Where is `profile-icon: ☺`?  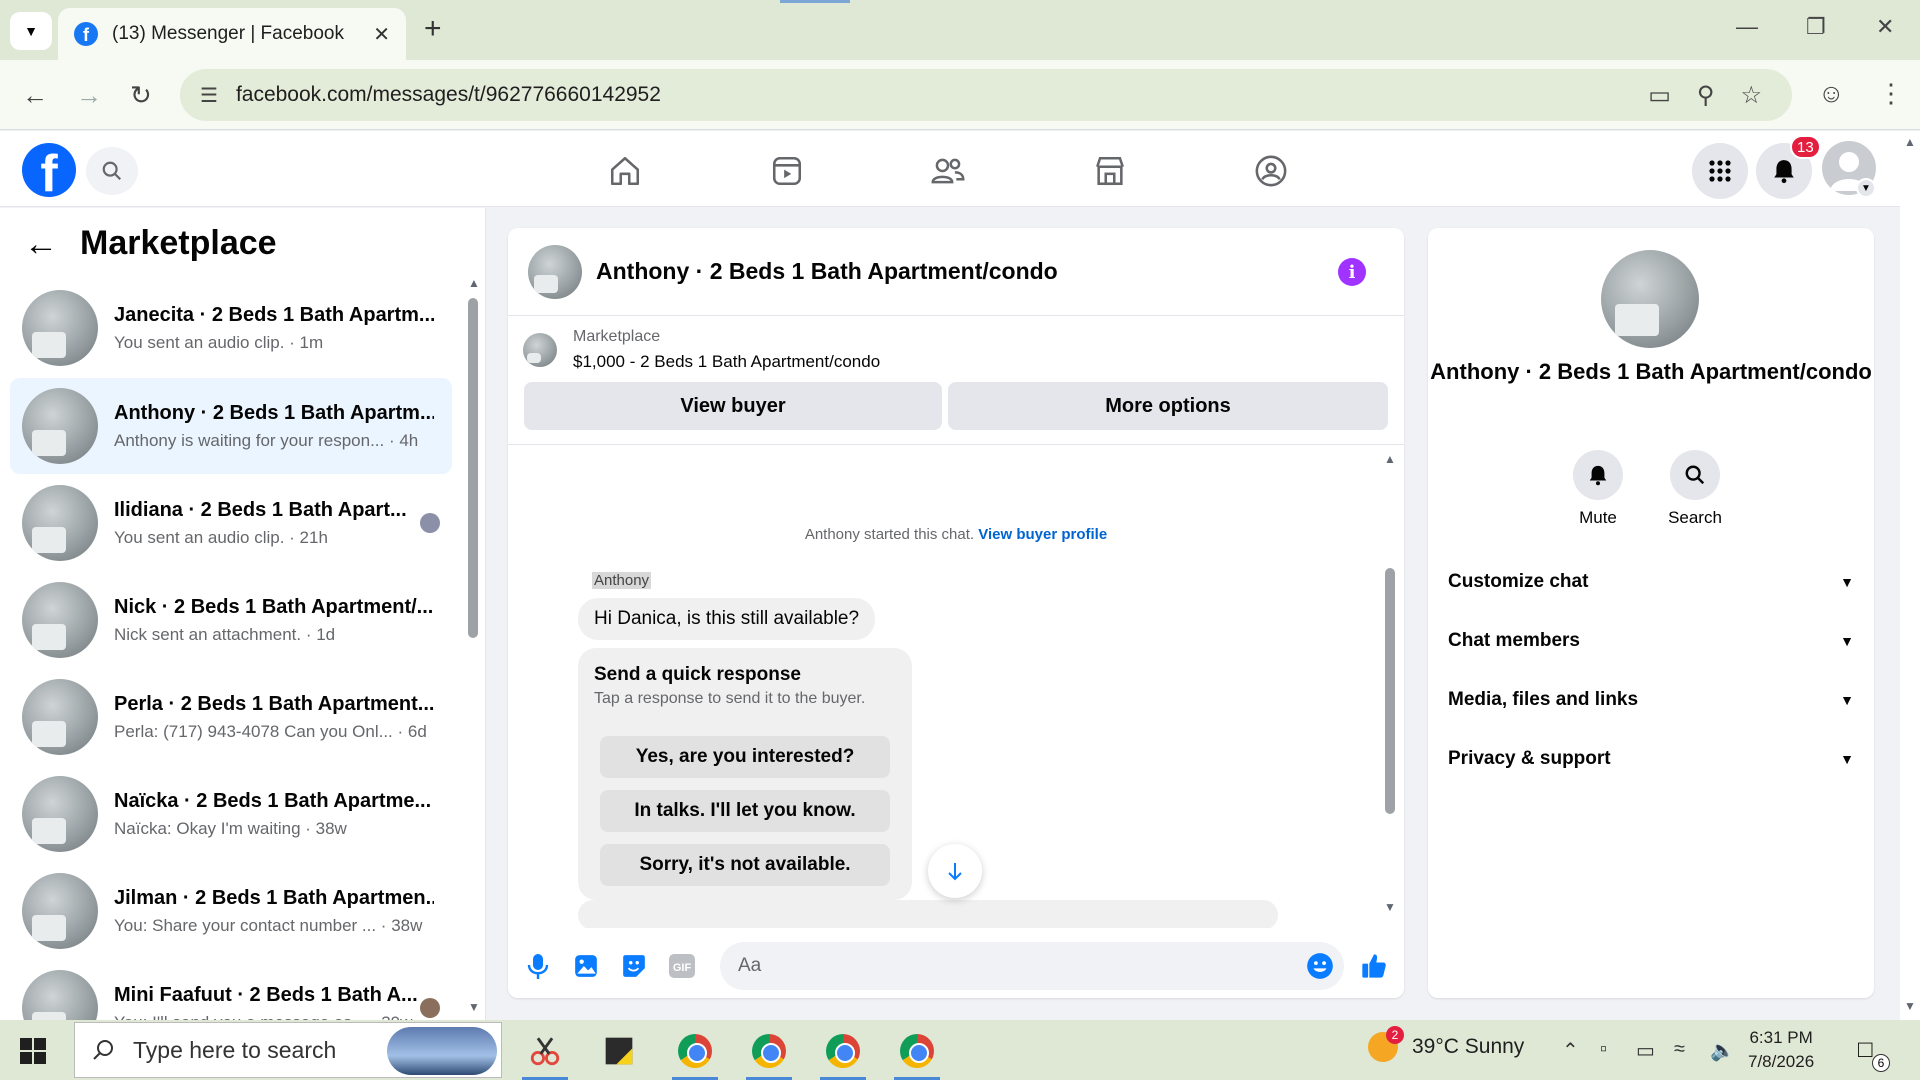 profile-icon: ☺ is located at coordinates (1831, 93).